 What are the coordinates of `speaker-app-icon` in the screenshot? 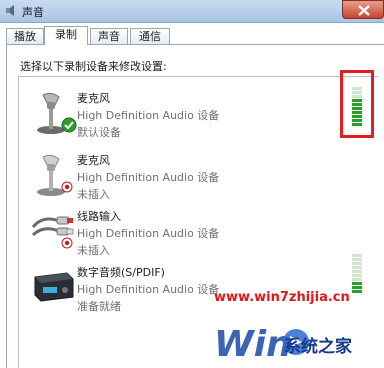 It's located at (10, 10).